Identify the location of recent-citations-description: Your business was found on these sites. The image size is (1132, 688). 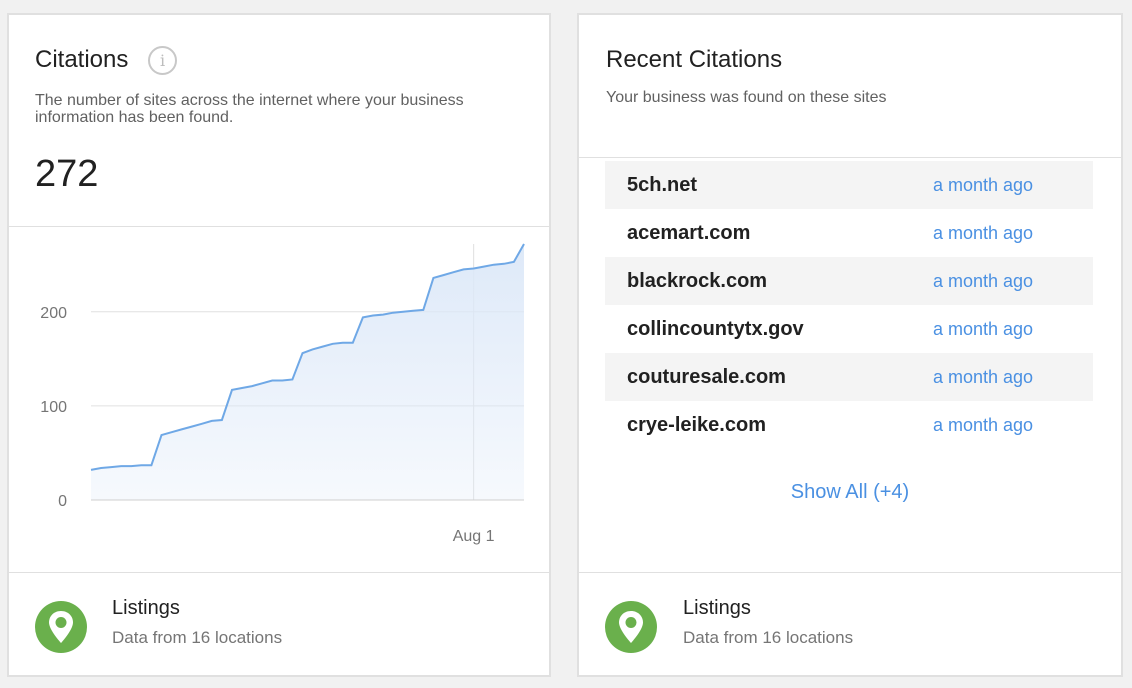
(746, 97).